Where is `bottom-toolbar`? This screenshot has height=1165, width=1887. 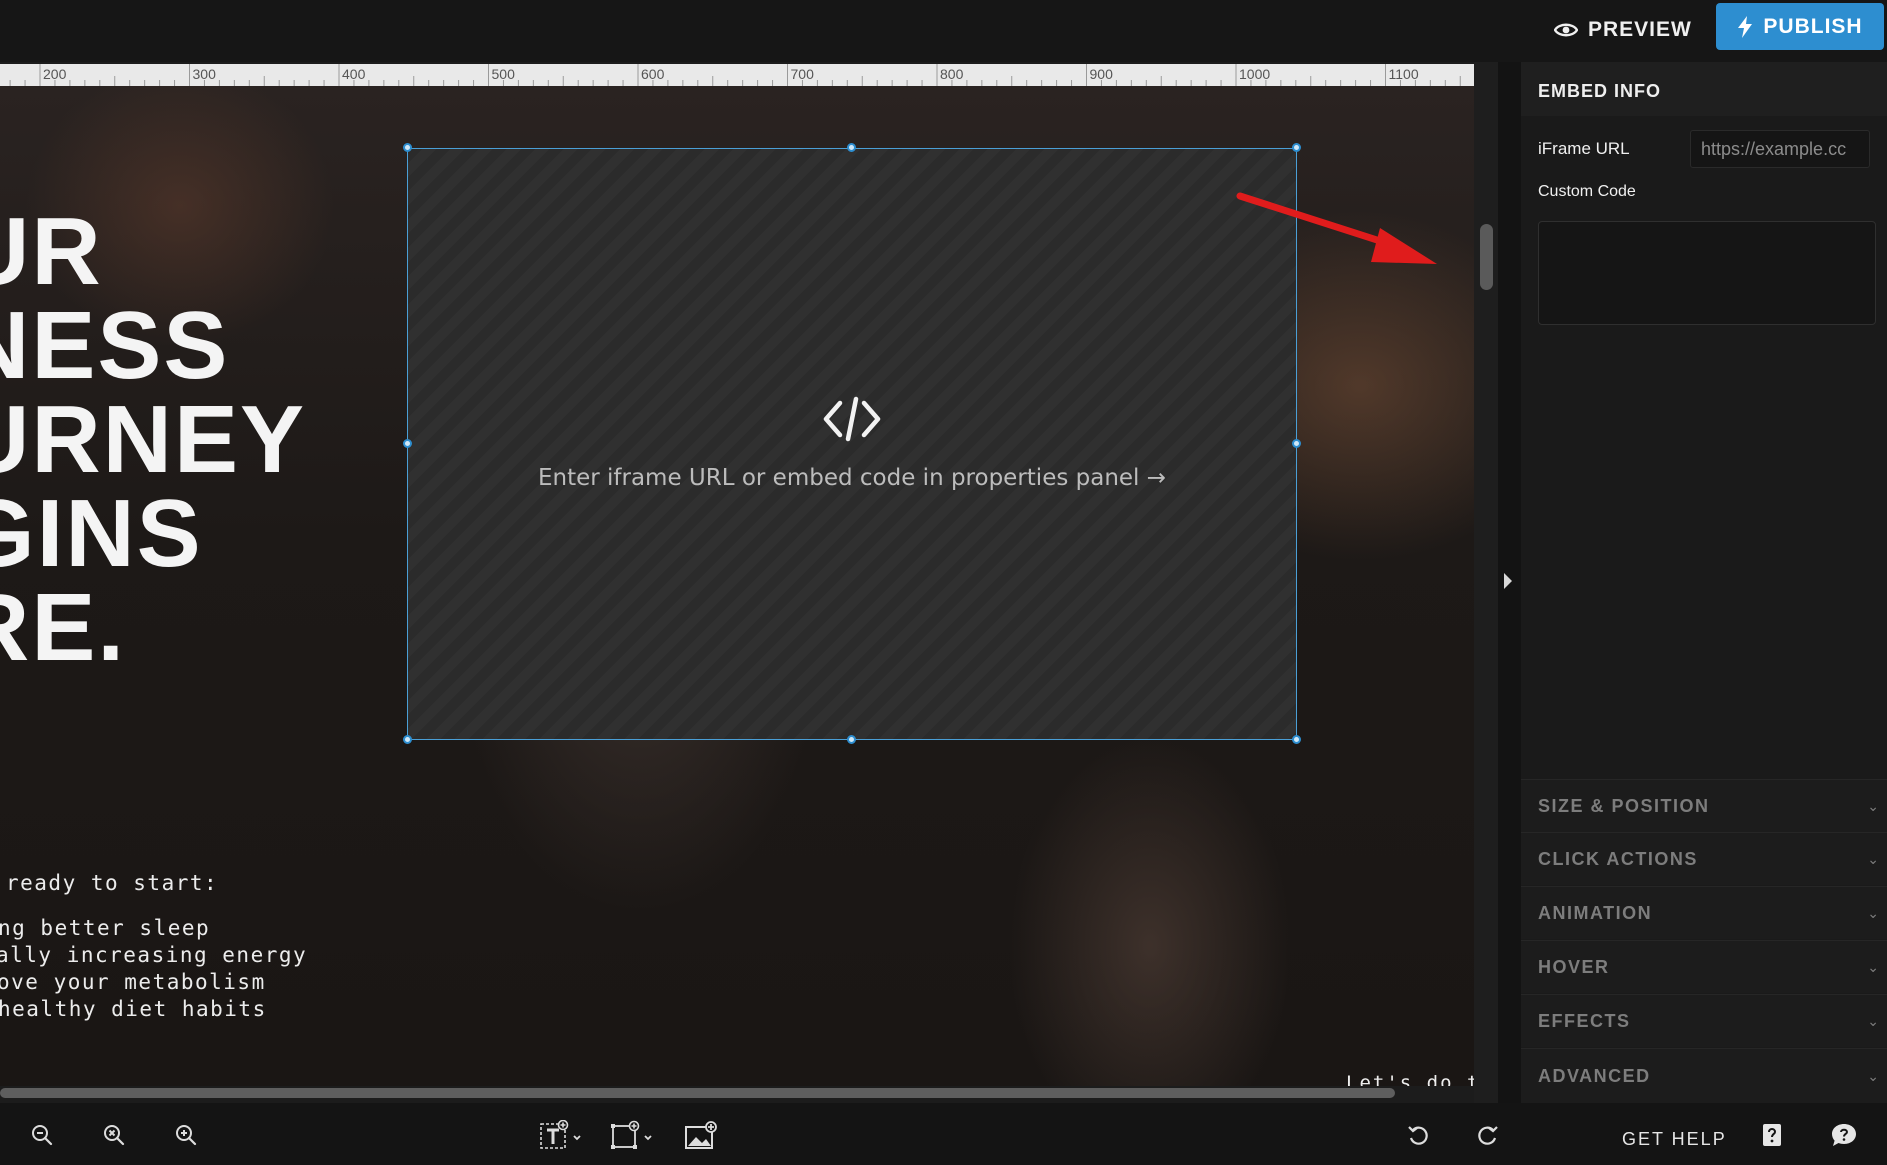 bottom-toolbar is located at coordinates (943, 1134).